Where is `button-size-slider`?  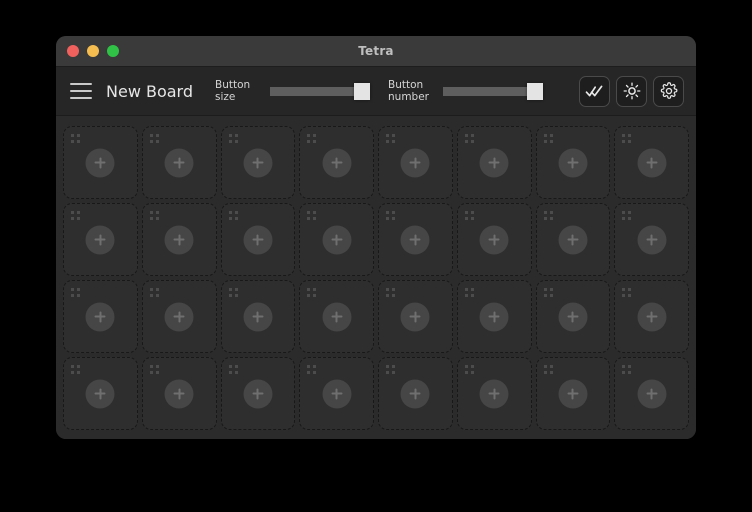
button-size-slider is located at coordinates (320, 91).